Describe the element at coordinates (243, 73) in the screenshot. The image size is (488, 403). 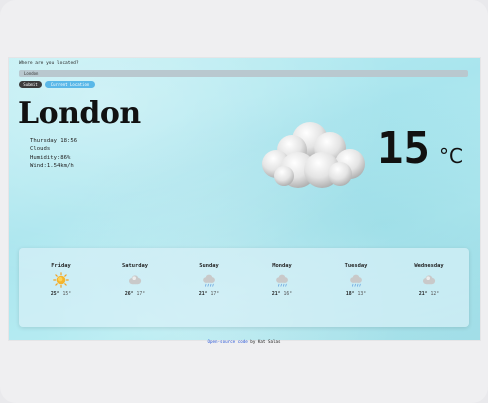
I see `city-search-input` at that location.